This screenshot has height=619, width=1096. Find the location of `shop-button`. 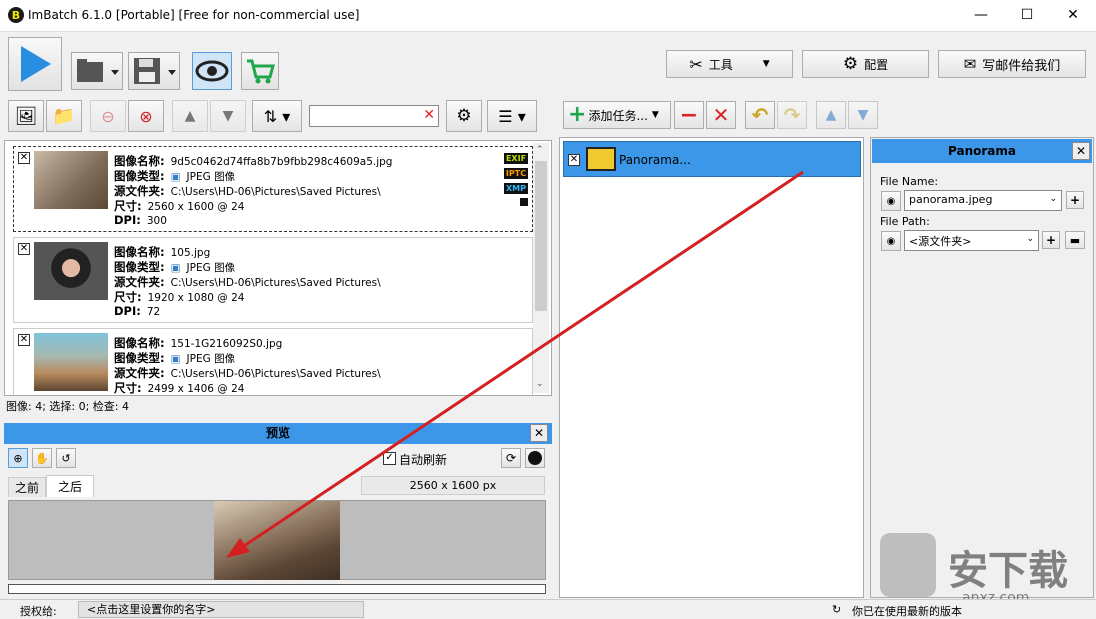

shop-button is located at coordinates (260, 71).